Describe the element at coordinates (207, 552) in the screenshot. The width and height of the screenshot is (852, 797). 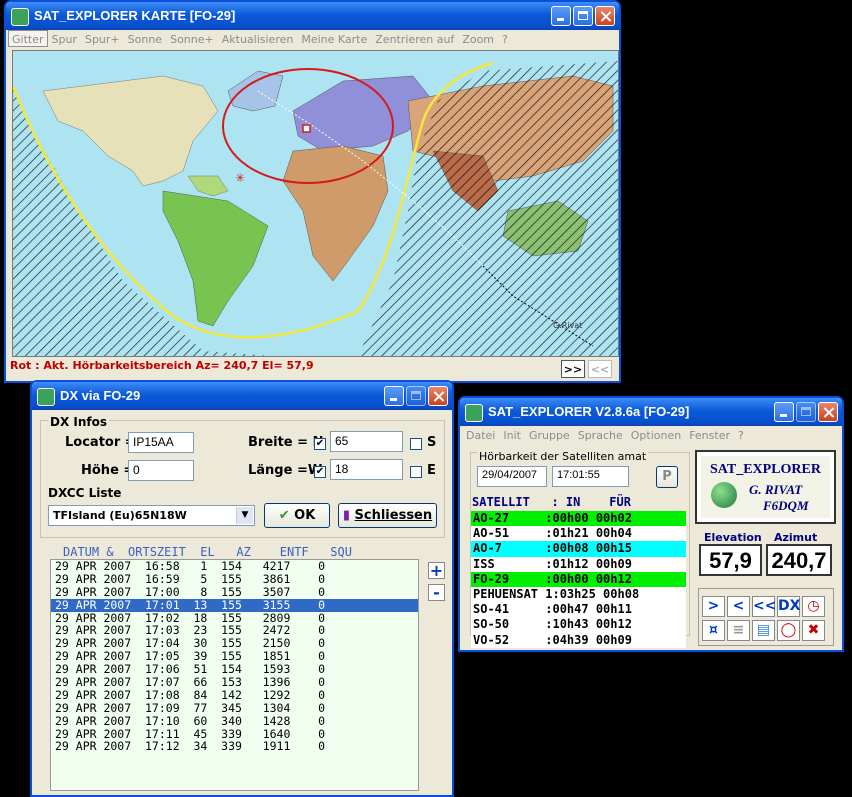
I see `dx-list-header: DATUM & ORTSZEIT EL AZ ENTF SQU` at that location.